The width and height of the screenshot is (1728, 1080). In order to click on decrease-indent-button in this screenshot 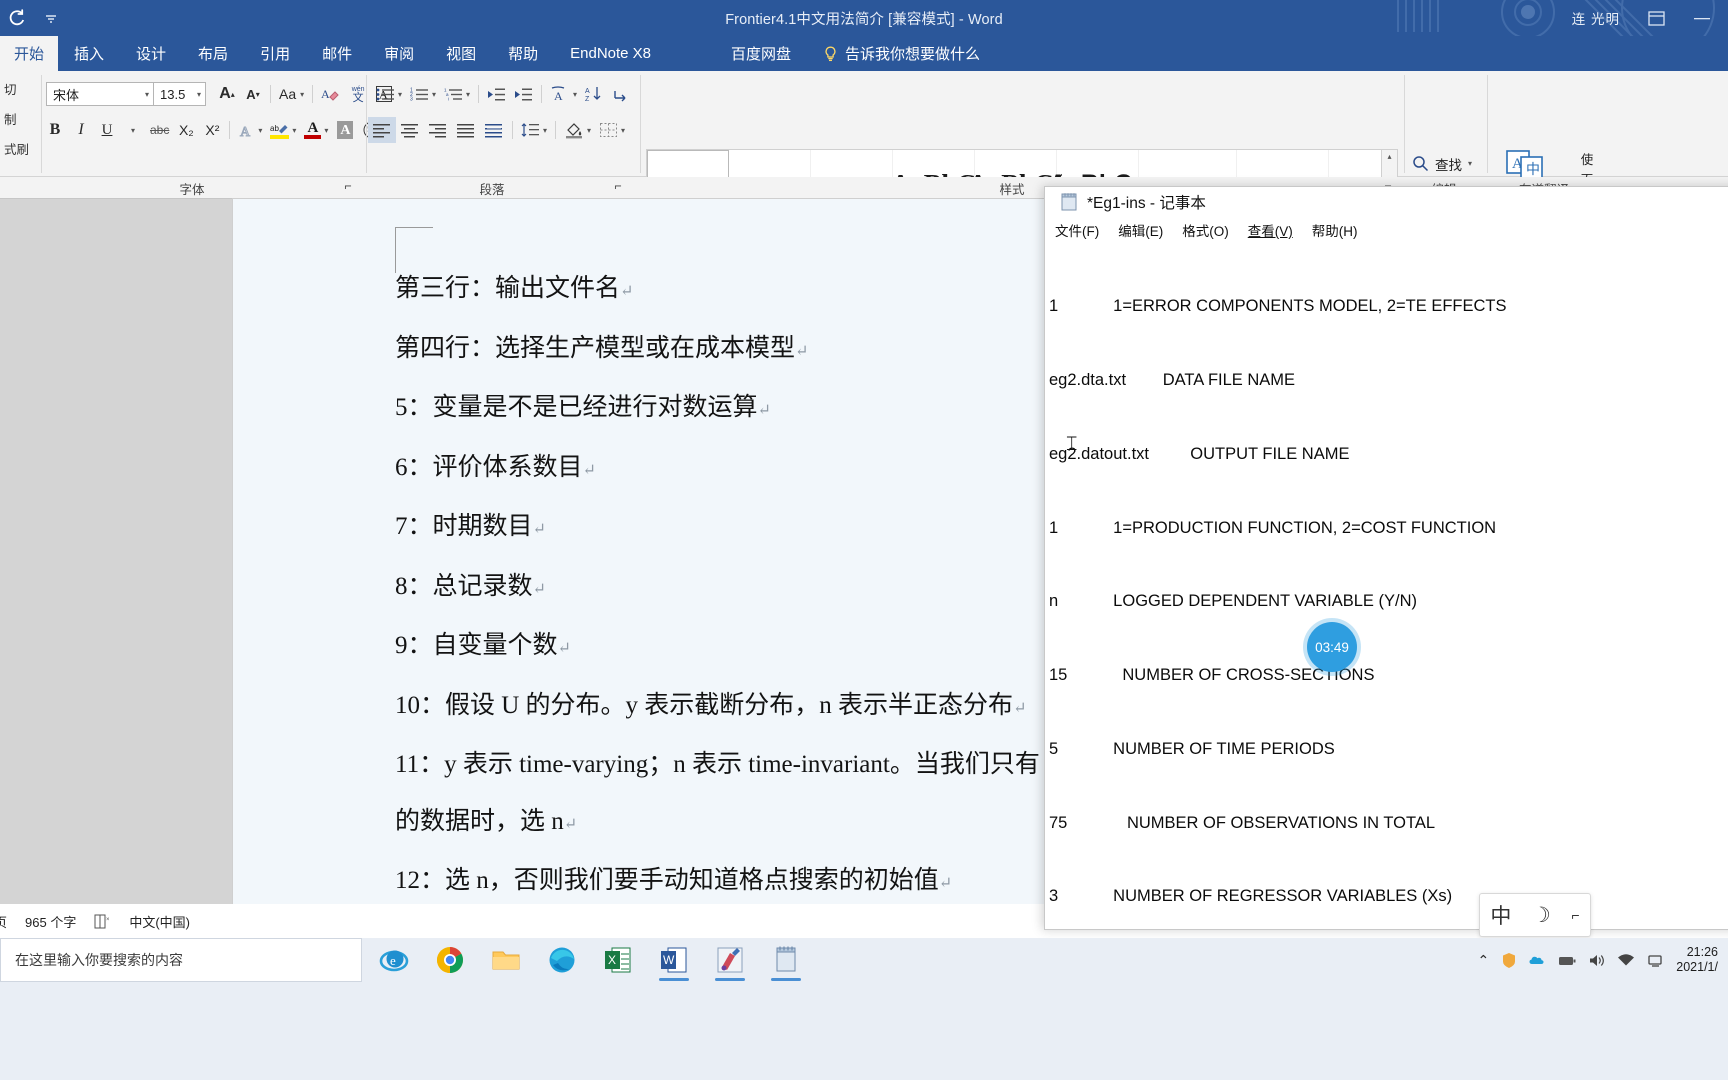, I will do `click(496, 94)`.